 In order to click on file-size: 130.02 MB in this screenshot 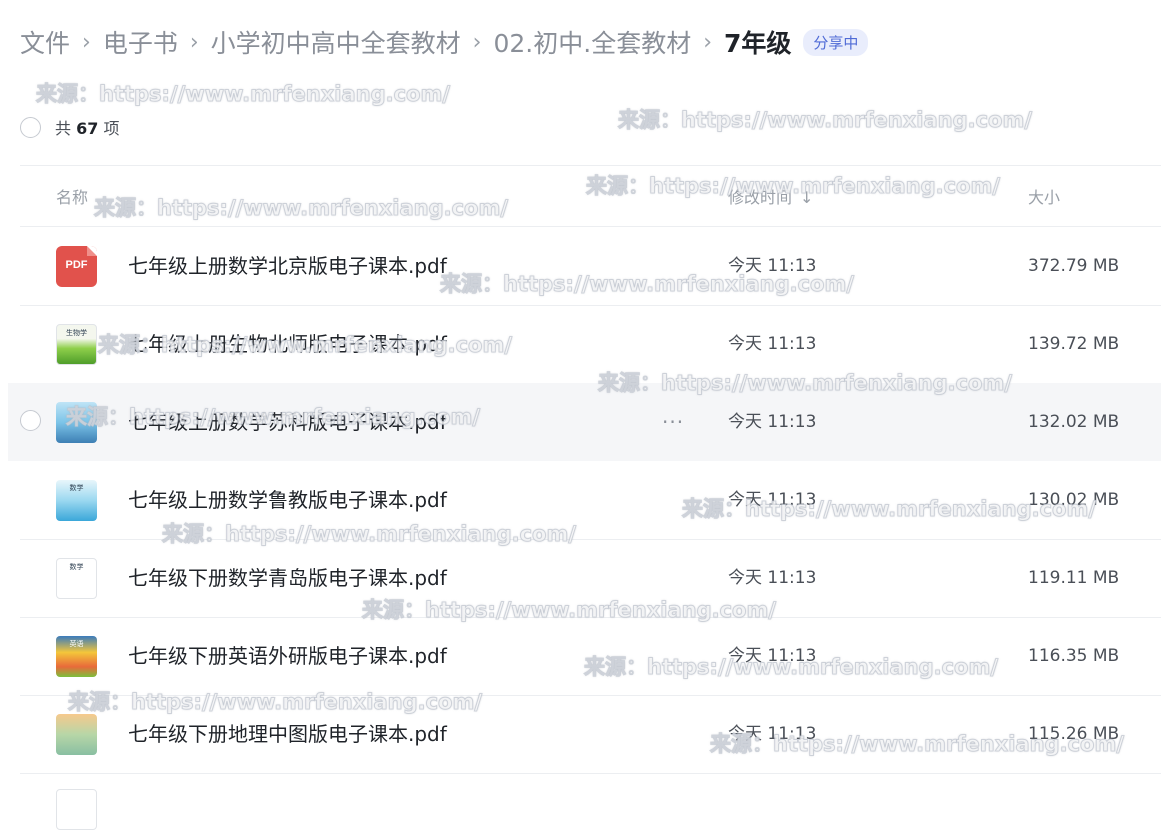, I will do `click(1074, 500)`.